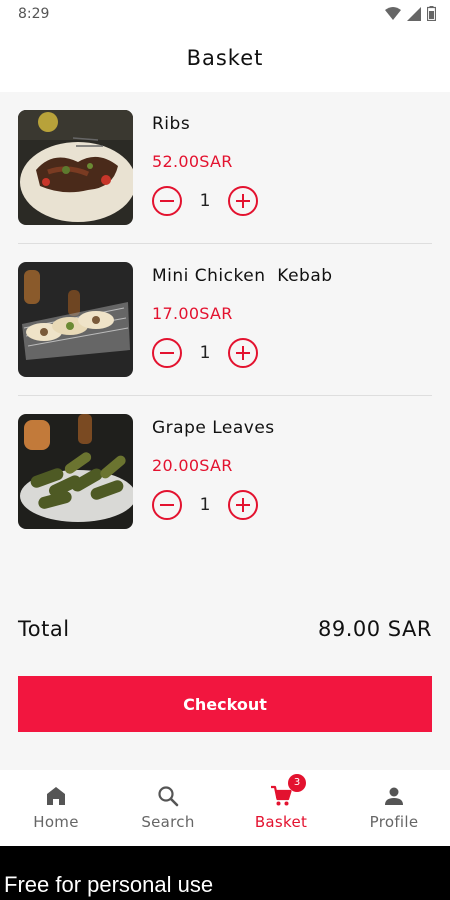  Describe the element at coordinates (393, 13) in the screenshot. I see `wifi-icon` at that location.